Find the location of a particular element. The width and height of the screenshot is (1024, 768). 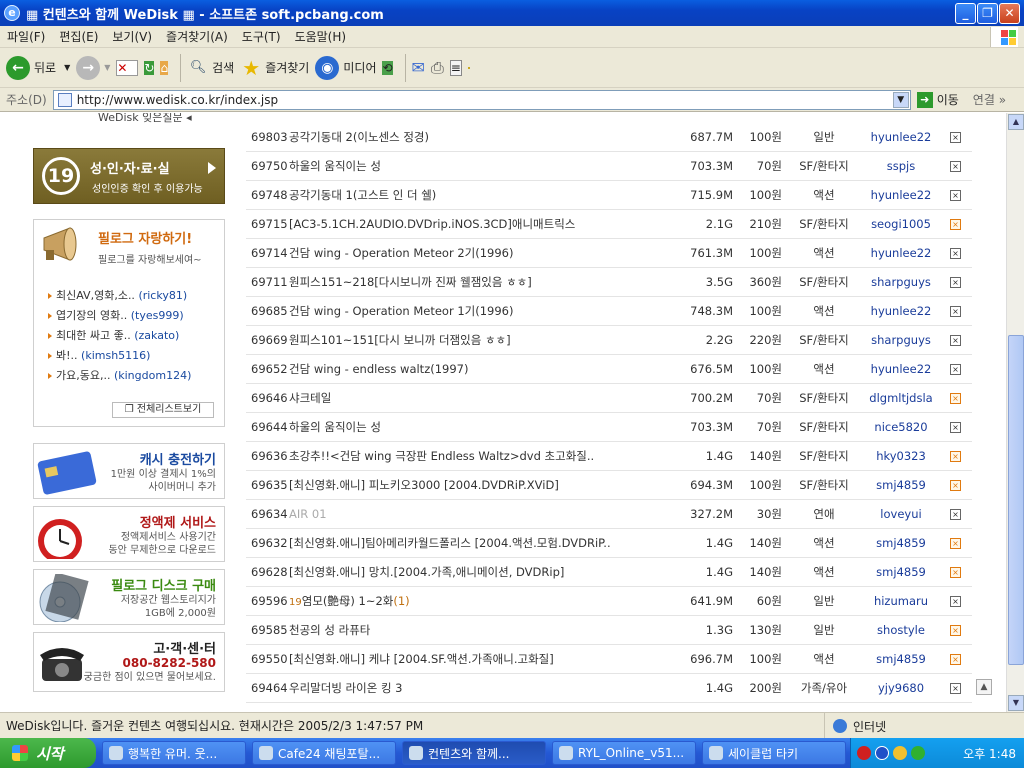

item-uploader: dlgmltjdsla is located at coordinates (901, 398).